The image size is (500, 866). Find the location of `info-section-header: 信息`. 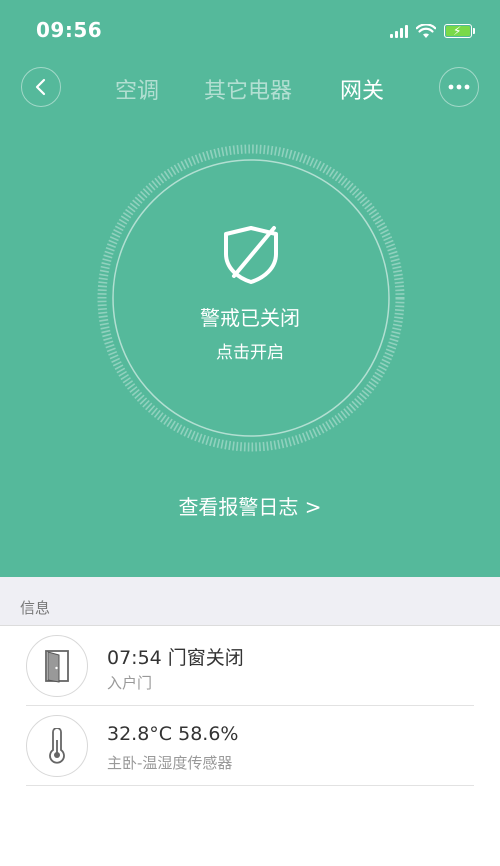

info-section-header: 信息 is located at coordinates (250, 601).